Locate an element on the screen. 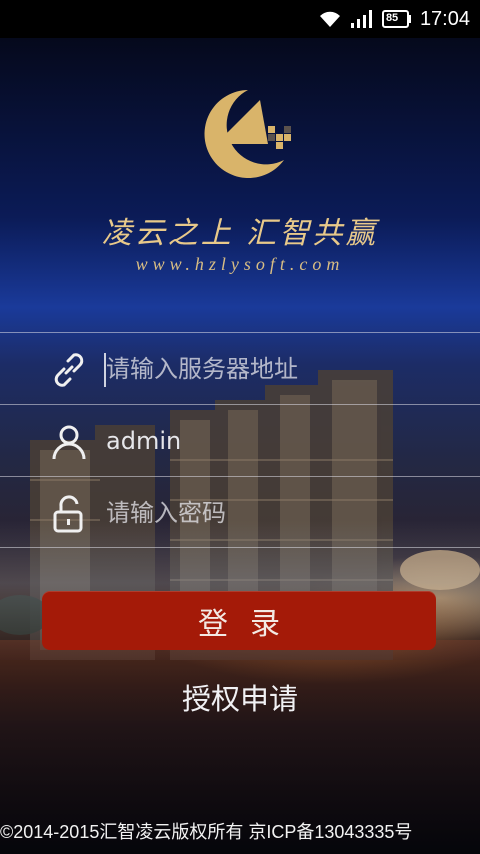  status-bar: 85 17:04 is located at coordinates (240, 19).